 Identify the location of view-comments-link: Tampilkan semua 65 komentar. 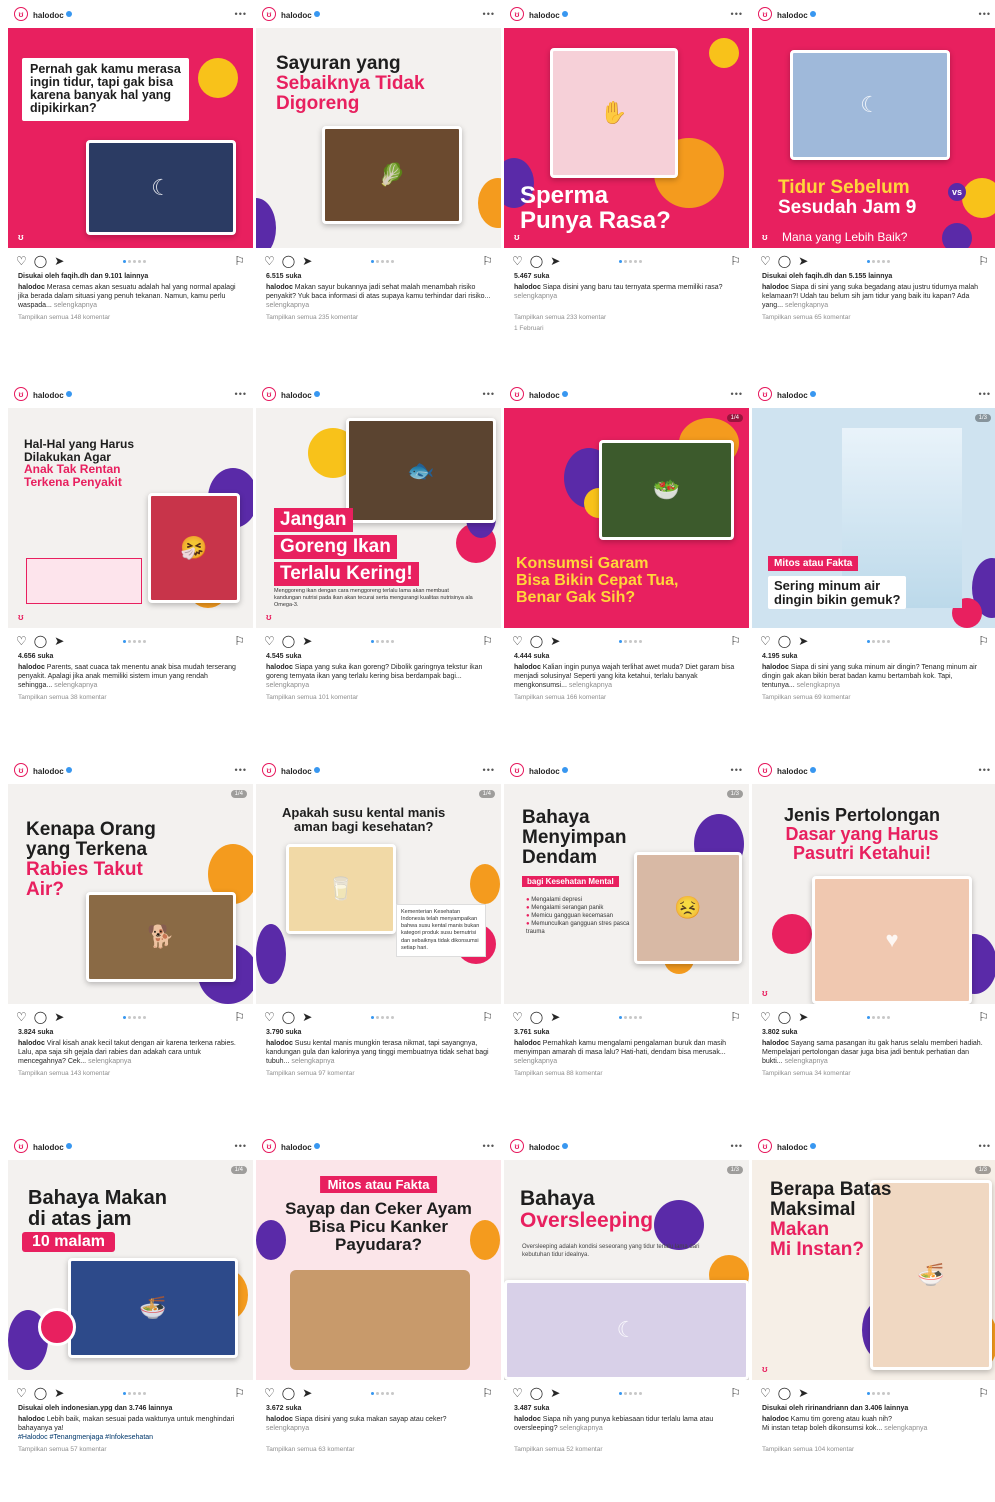
(873, 317).